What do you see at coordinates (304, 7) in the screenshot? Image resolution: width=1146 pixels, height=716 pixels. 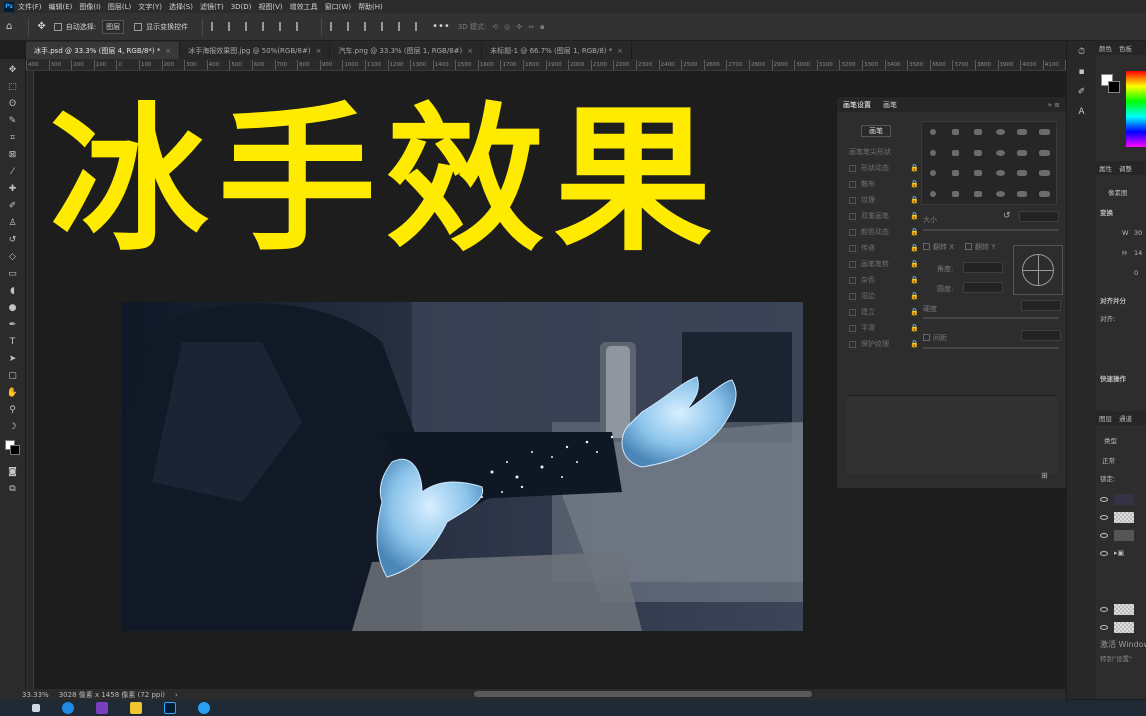 I see `menu-plugins: 增效工具` at bounding box center [304, 7].